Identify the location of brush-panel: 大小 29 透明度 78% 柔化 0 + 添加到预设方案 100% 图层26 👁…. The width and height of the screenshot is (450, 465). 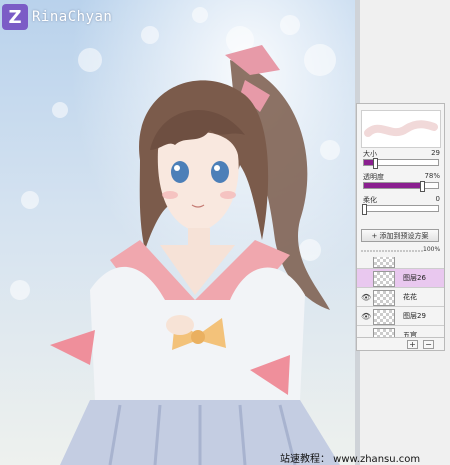
(400, 227).